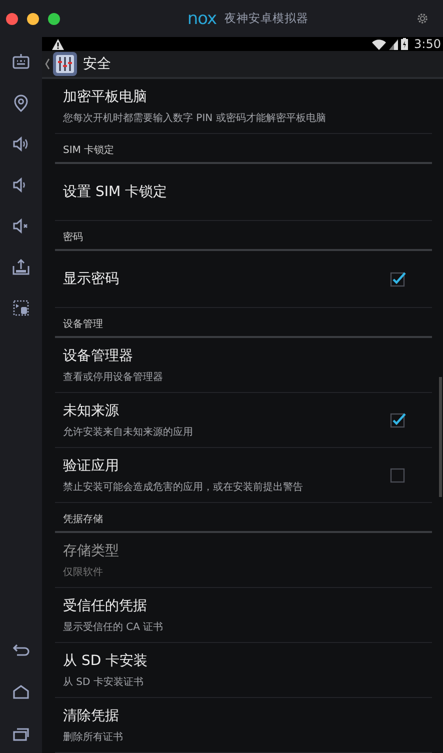  Describe the element at coordinates (91, 411) in the screenshot. I see `item-title: 未知来源` at that location.